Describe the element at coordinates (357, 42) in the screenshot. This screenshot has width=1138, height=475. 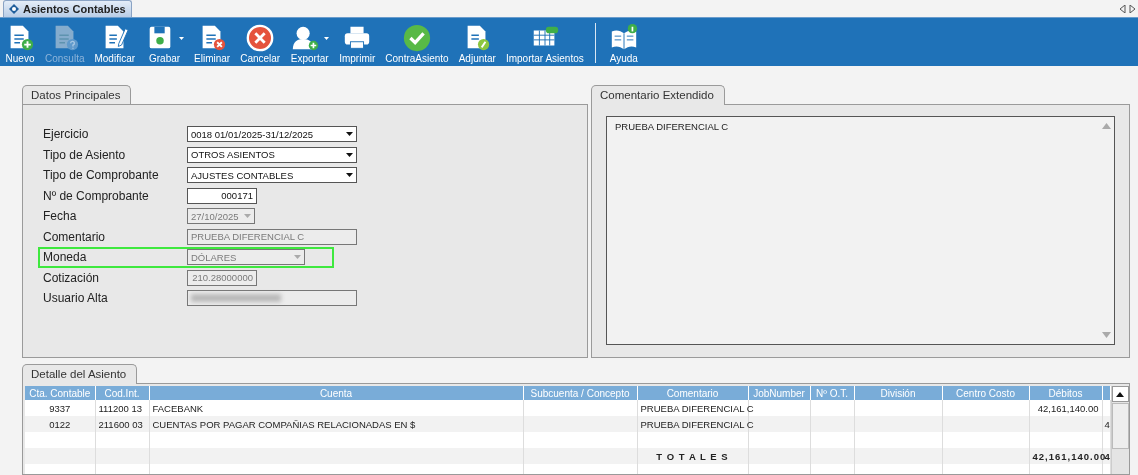
I see `toolbar-button: Imprimir` at that location.